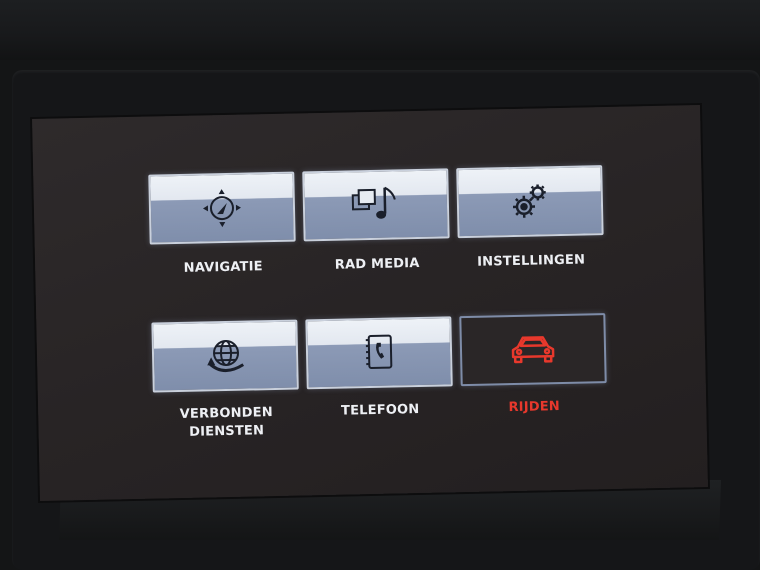  I want to click on car-icon, so click(533, 349).